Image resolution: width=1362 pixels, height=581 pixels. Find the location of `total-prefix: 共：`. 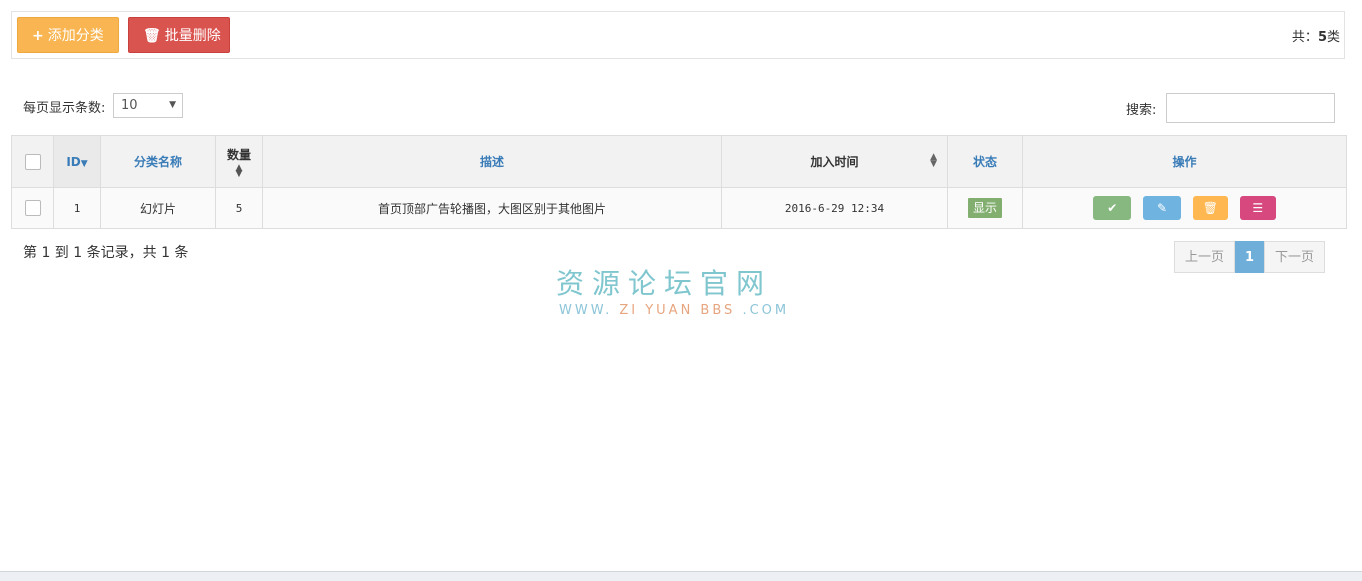

total-prefix: 共： is located at coordinates (1304, 37).